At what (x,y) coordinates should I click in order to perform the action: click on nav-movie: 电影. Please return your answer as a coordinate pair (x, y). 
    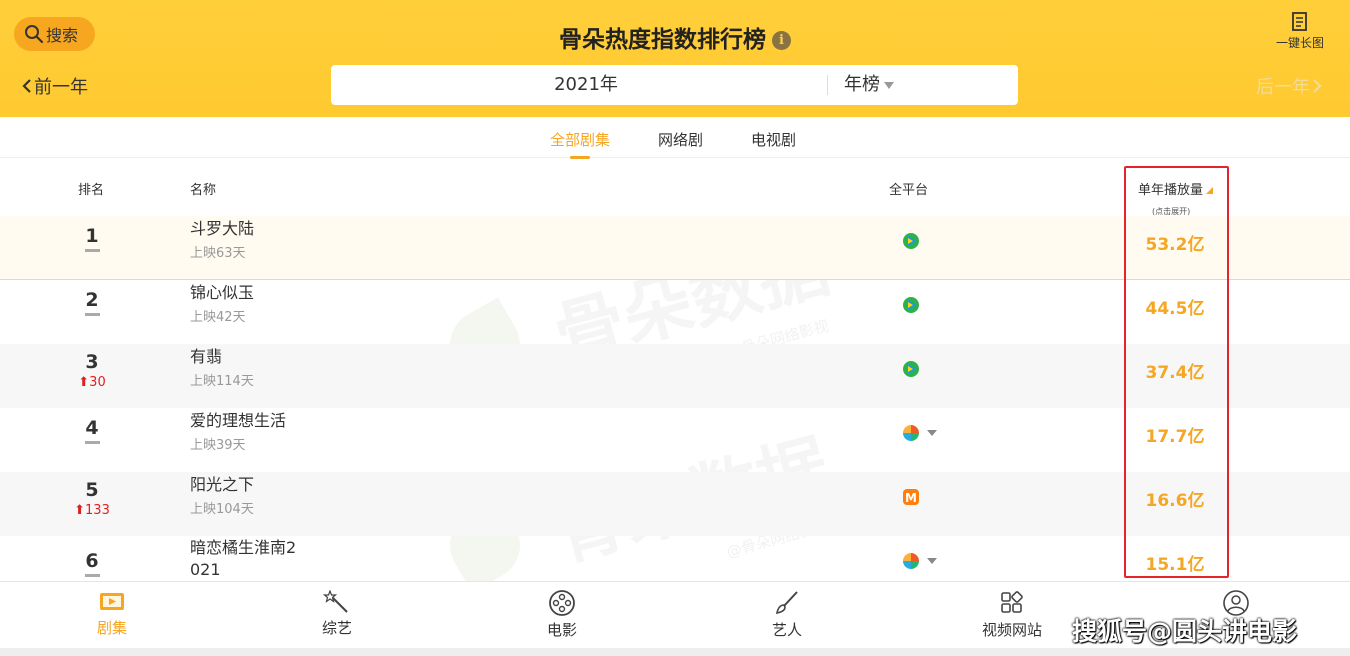
    Looking at the image, I should click on (562, 615).